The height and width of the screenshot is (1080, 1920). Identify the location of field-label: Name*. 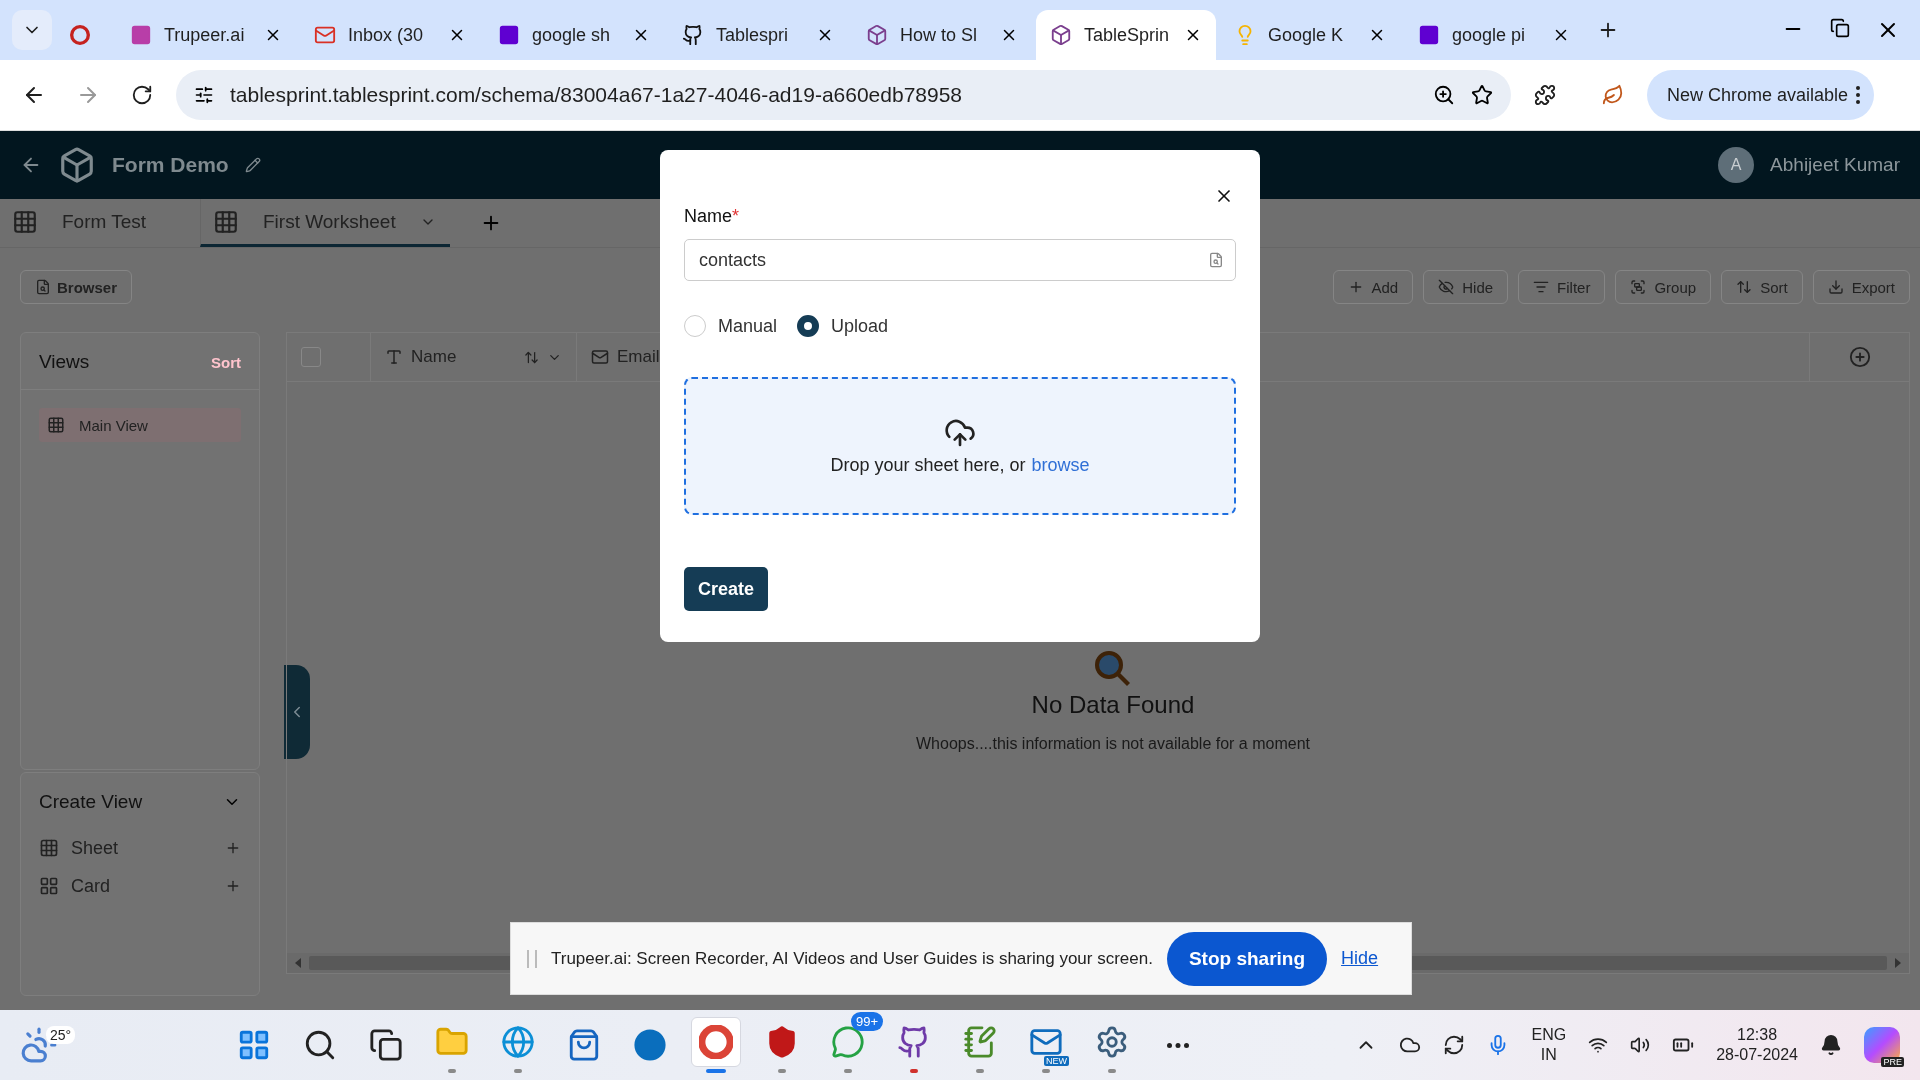
(712, 216).